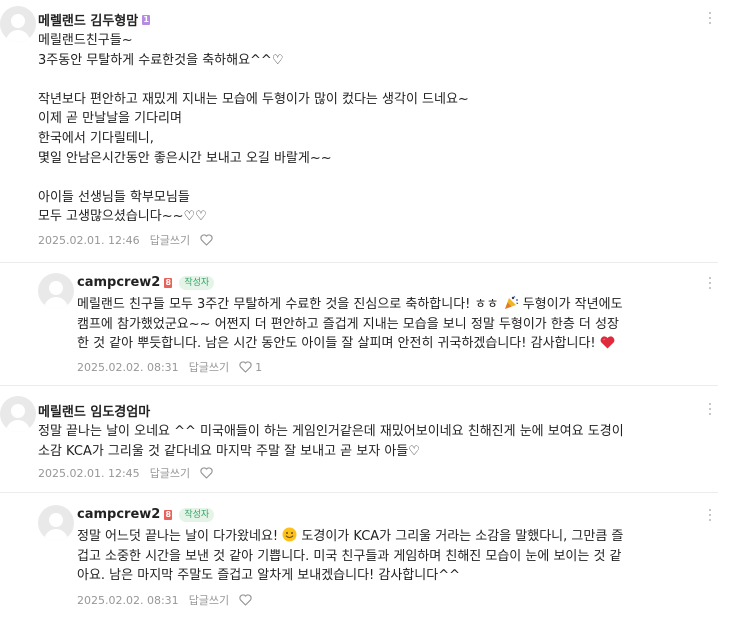  I want to click on smile-emoji, so click(289, 534).